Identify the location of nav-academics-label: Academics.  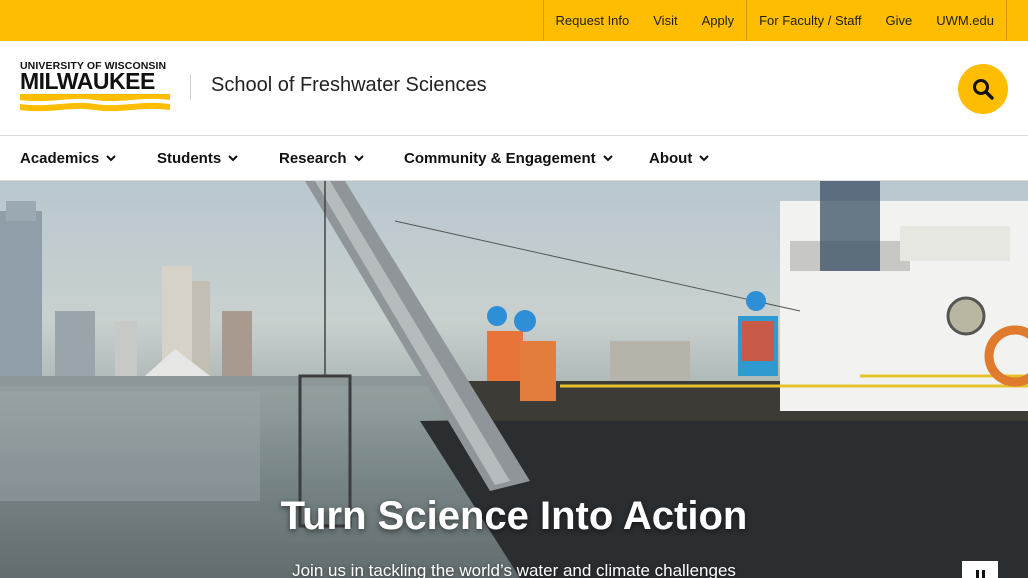
(60, 158).